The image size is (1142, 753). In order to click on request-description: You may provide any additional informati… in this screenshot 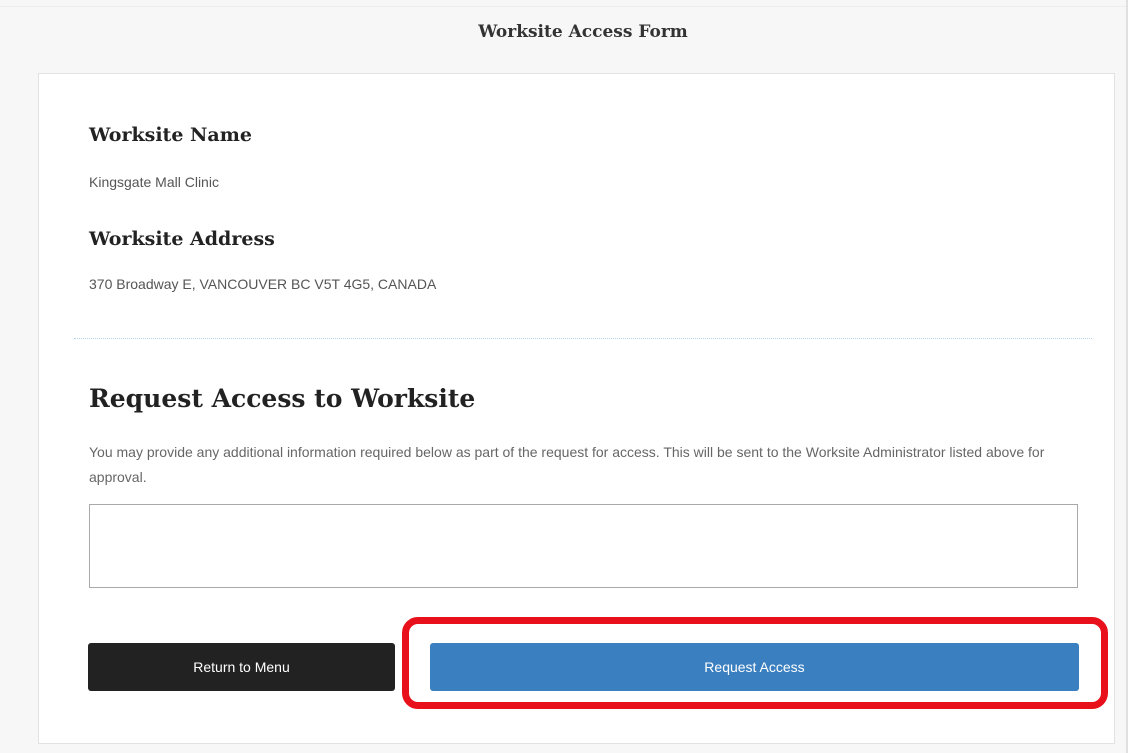, I will do `click(567, 464)`.